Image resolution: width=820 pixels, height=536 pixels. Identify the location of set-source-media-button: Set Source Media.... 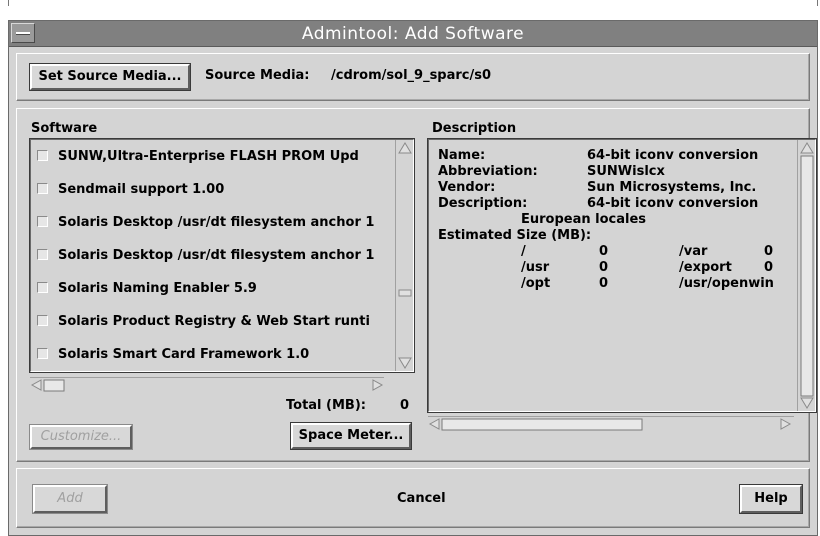
(110, 77).